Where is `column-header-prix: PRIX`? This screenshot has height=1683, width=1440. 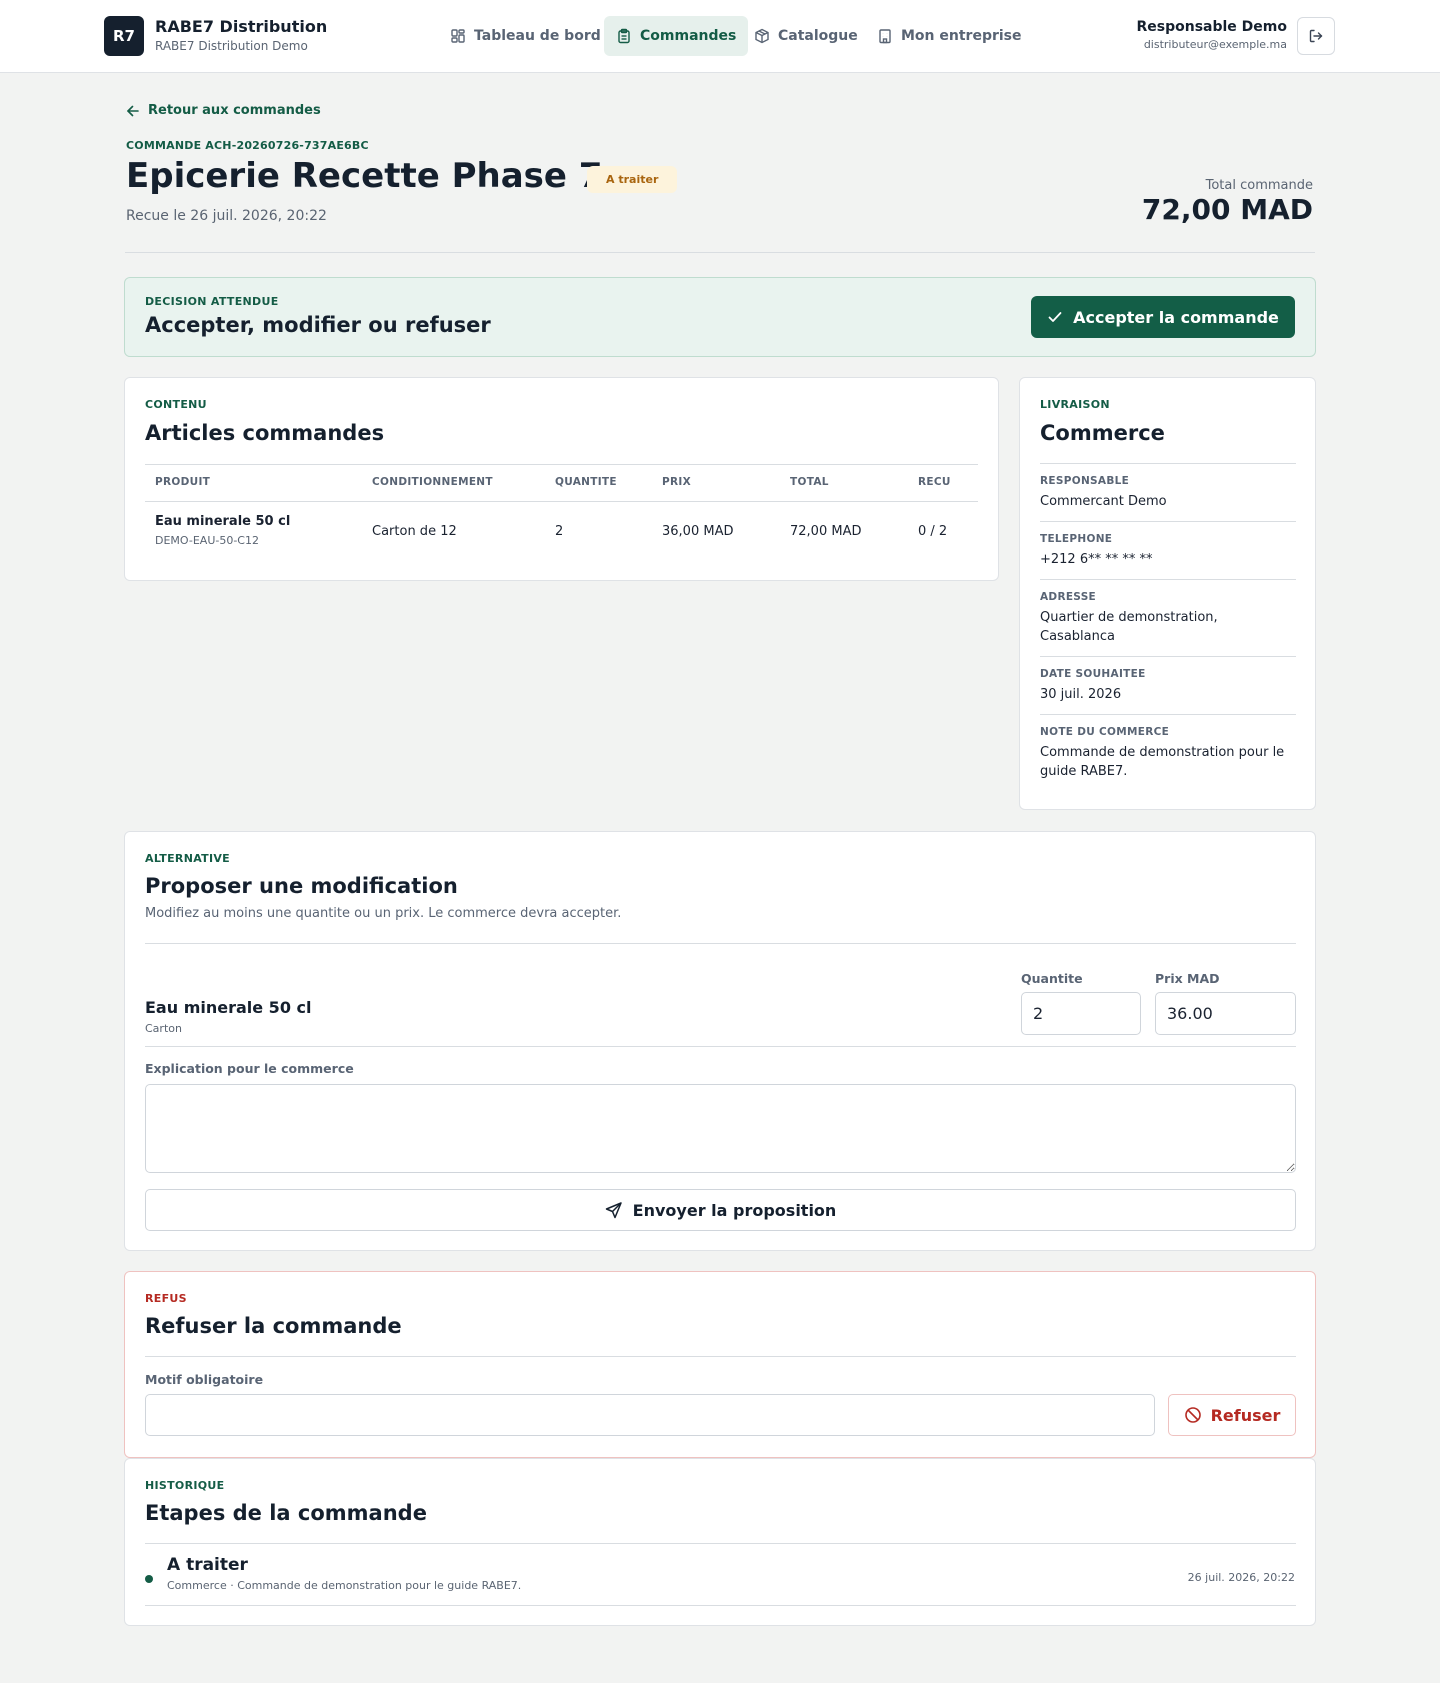 column-header-prix: PRIX is located at coordinates (676, 482).